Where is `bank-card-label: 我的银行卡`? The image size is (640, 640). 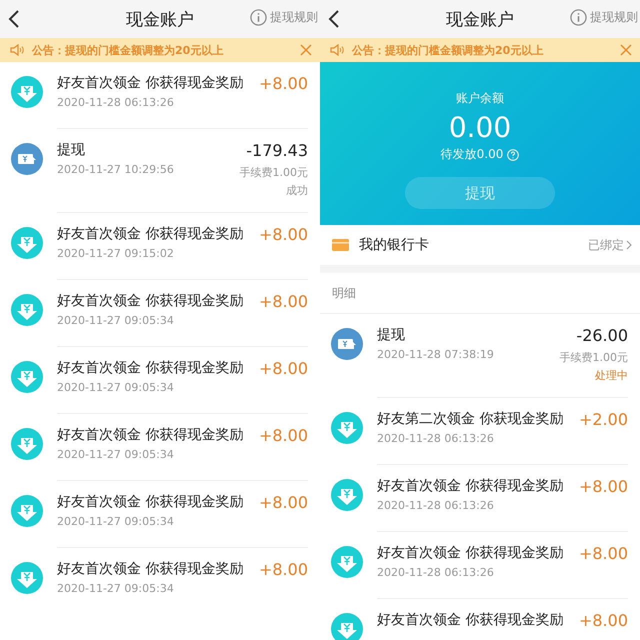 bank-card-label: 我的银行卡 is located at coordinates (394, 245).